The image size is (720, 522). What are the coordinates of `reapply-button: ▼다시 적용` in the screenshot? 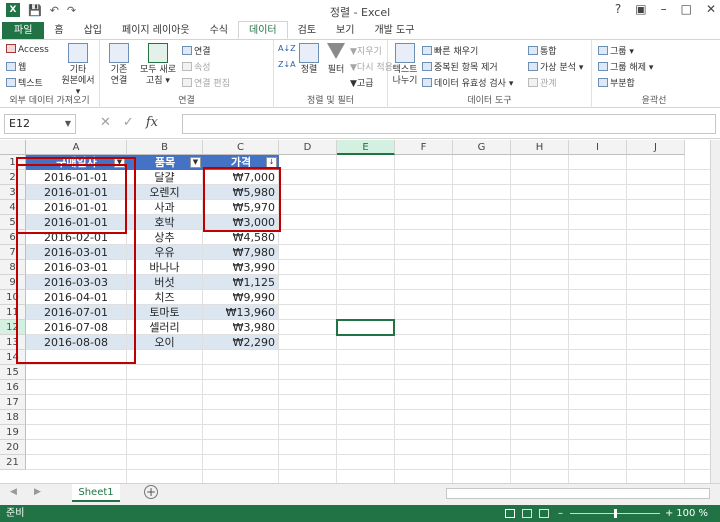 It's located at (371, 66).